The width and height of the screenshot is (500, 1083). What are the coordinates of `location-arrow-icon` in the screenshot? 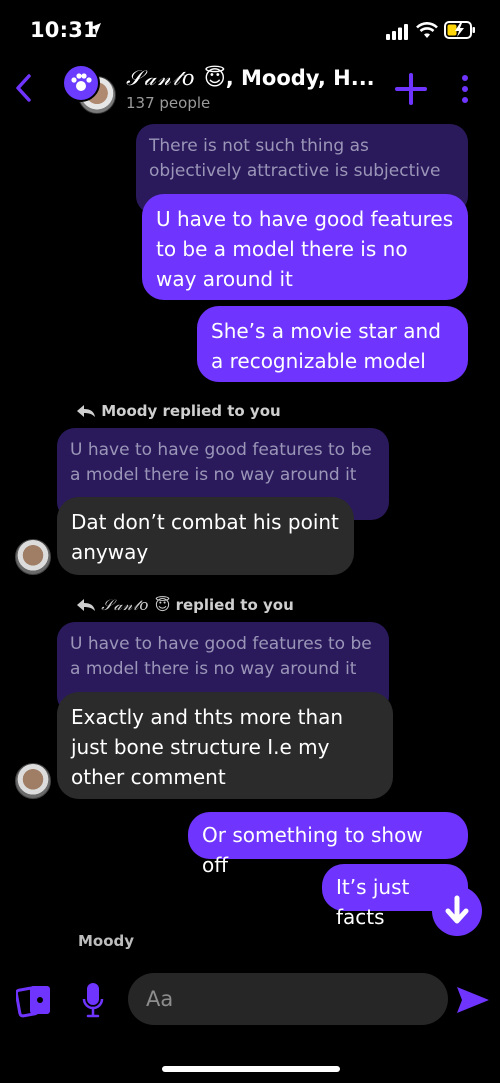 It's located at (95, 29).